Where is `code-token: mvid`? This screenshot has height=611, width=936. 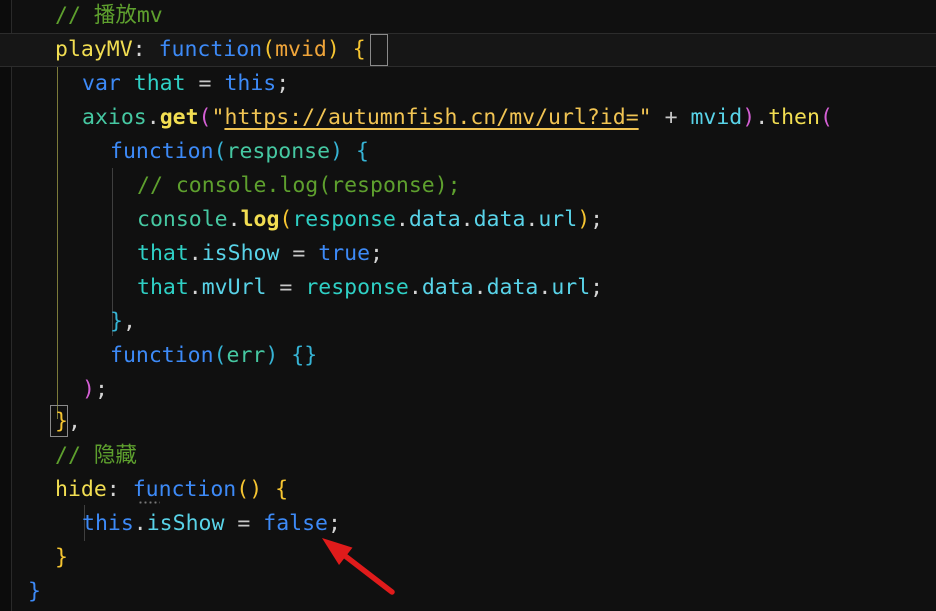
code-token: mvid is located at coordinates (716, 117).